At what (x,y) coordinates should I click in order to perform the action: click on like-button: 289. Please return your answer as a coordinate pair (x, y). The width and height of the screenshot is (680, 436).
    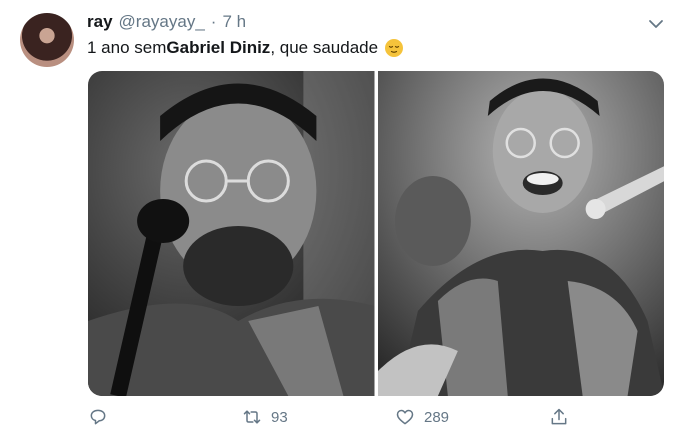
    Looking at the image, I should click on (422, 417).